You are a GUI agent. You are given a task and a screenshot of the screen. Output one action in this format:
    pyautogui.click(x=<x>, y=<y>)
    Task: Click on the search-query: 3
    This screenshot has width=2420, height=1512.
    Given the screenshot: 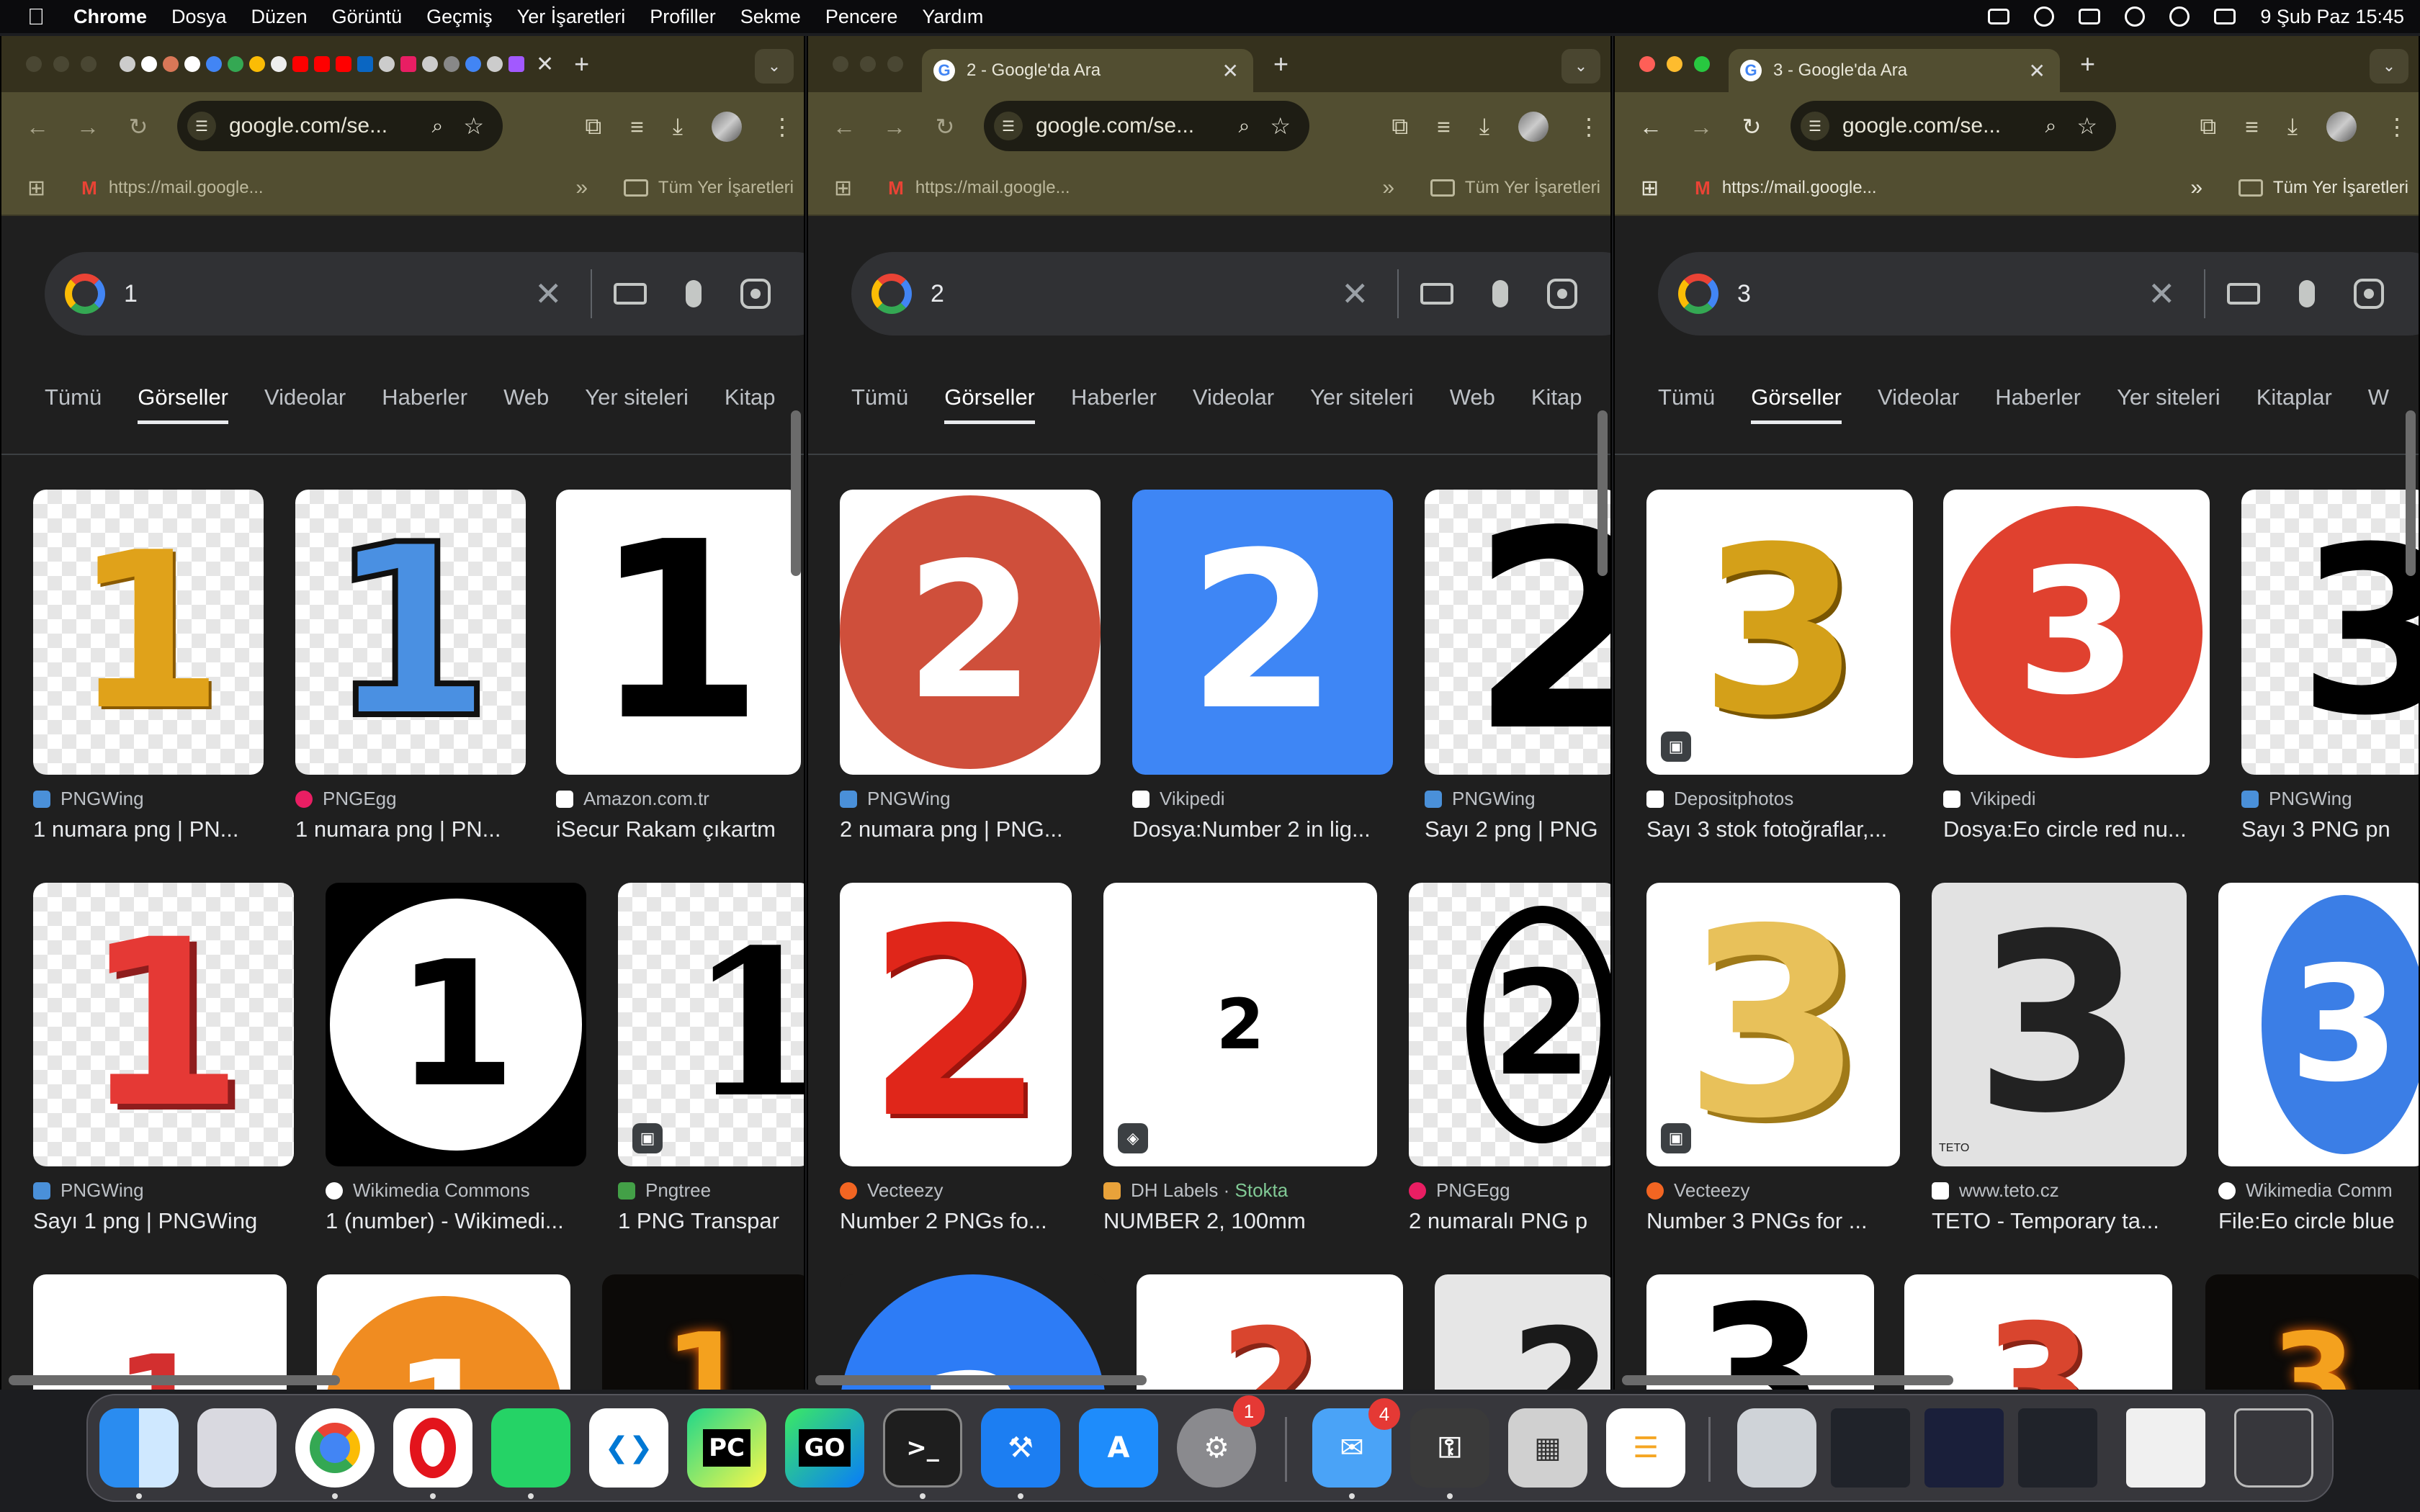 What is the action you would take?
    pyautogui.click(x=1744, y=294)
    